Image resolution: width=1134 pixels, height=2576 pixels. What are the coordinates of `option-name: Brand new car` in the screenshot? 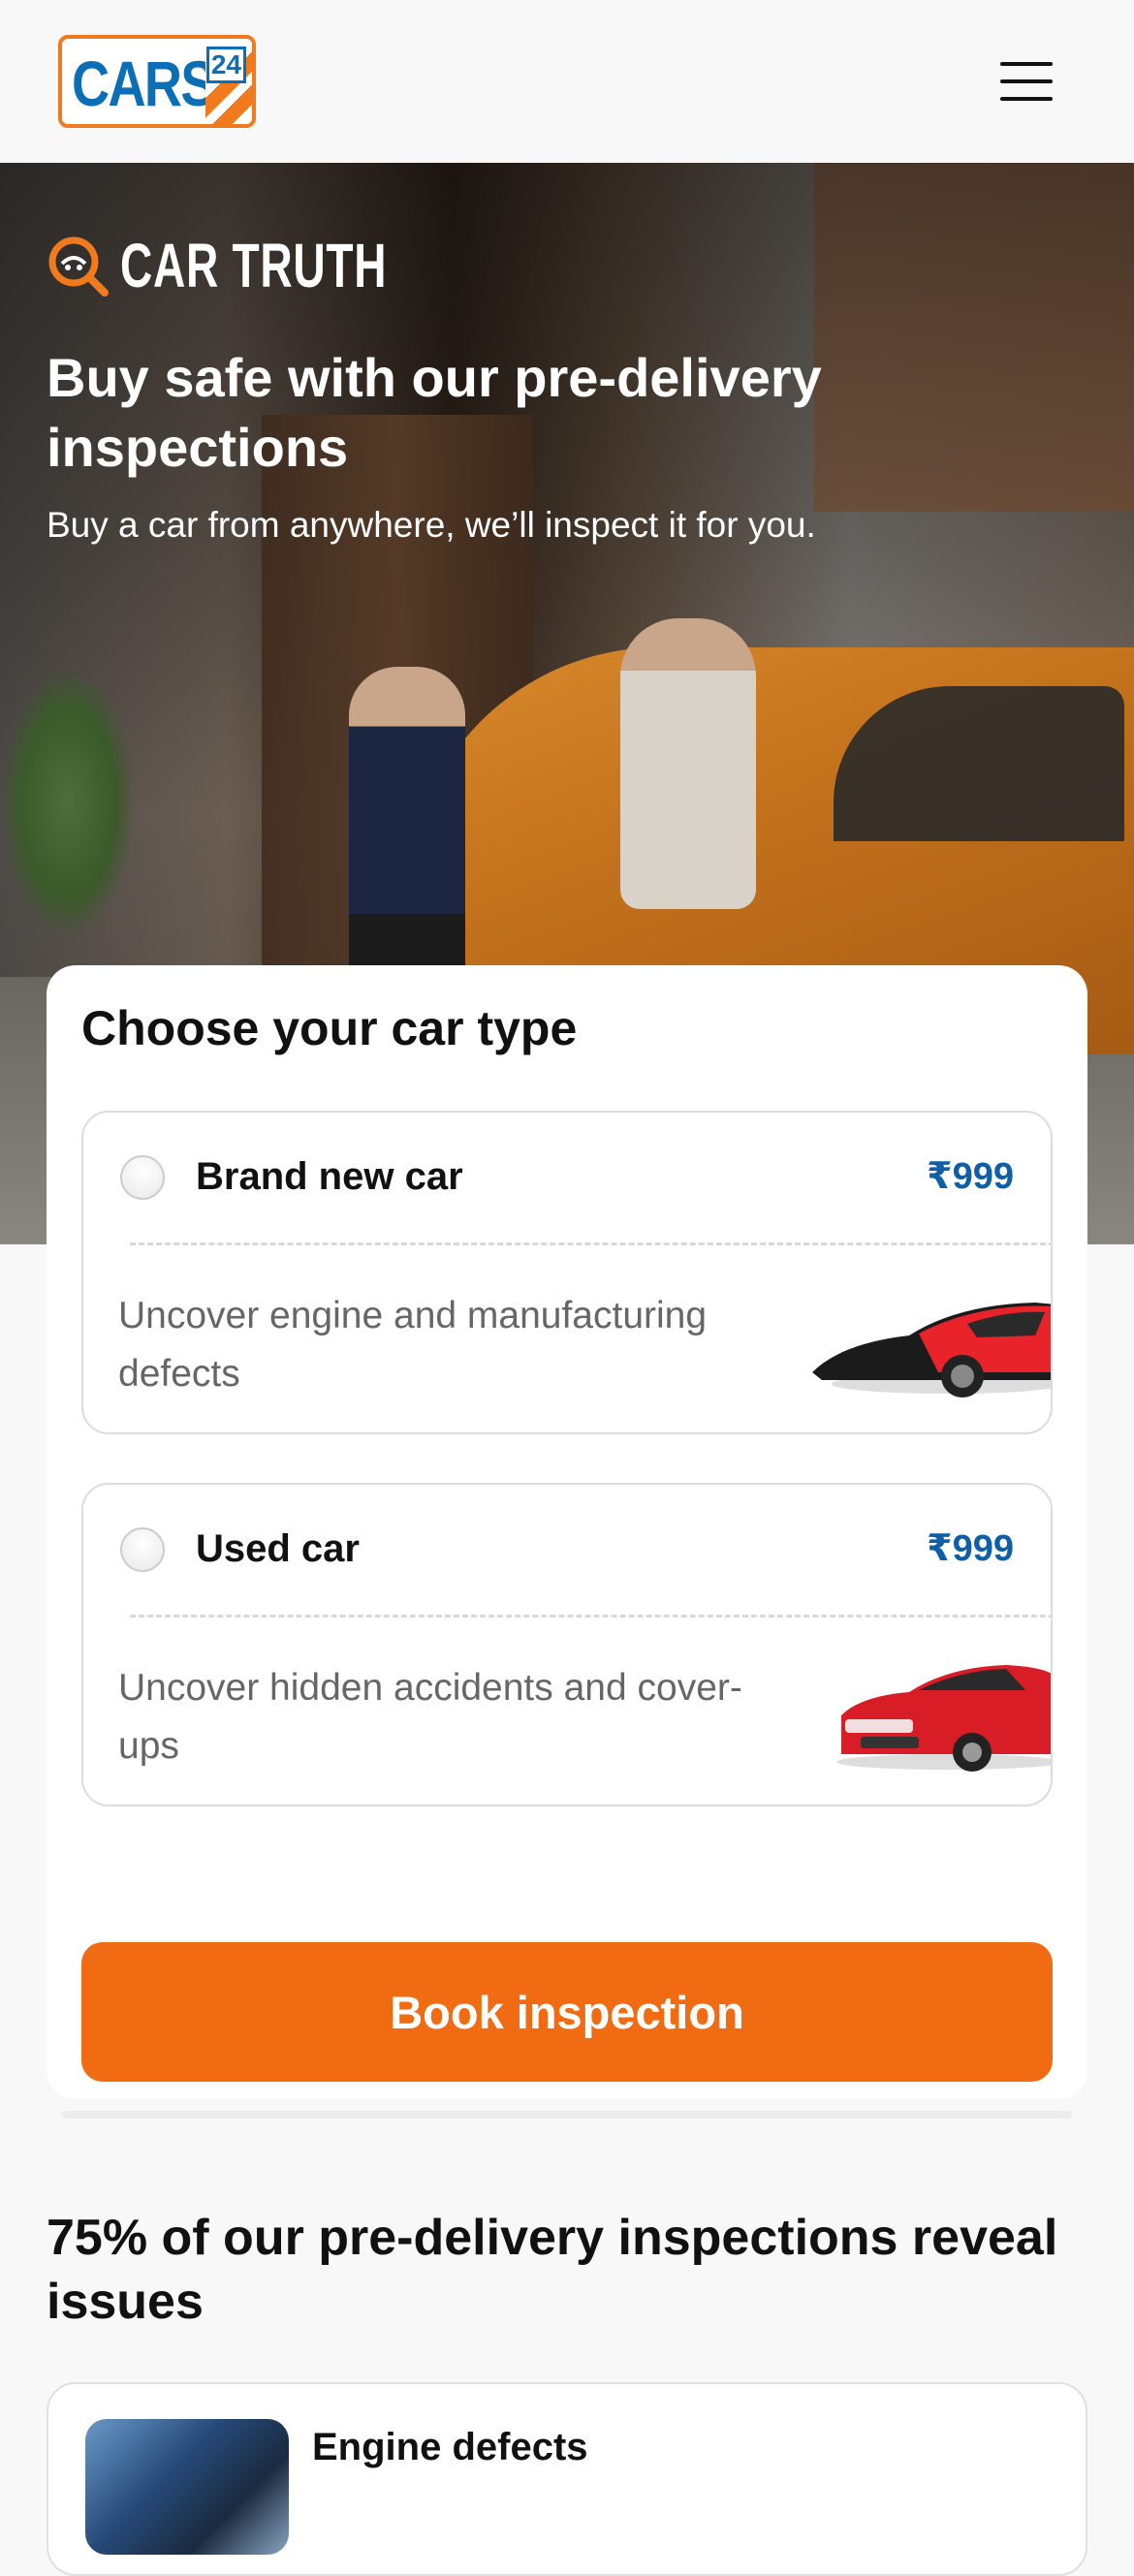 It's located at (329, 1176).